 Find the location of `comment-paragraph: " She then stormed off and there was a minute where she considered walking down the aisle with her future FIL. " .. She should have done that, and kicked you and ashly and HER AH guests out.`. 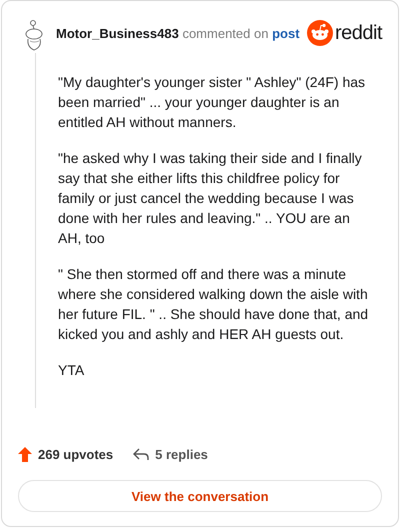

comment-paragraph: " She then stormed off and there was a minute where she considered walking down the aisle with her future FIL. " .. She should have done that, and kicked you and ashly and HER AH guests out. is located at coordinates (214, 304).